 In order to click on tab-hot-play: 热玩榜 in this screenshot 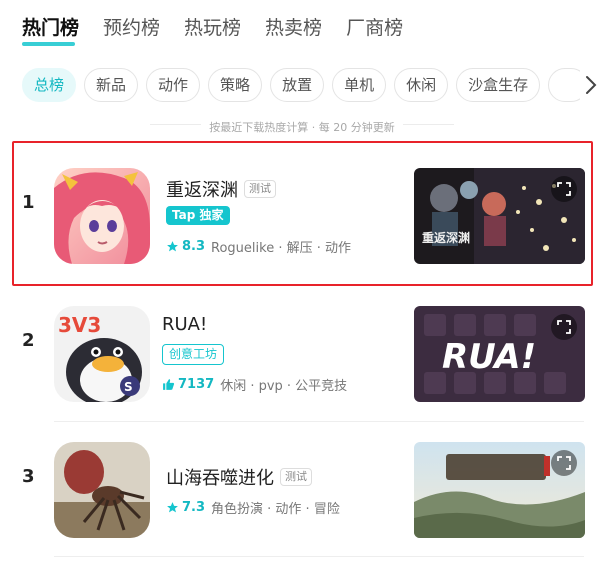, I will do `click(212, 28)`.